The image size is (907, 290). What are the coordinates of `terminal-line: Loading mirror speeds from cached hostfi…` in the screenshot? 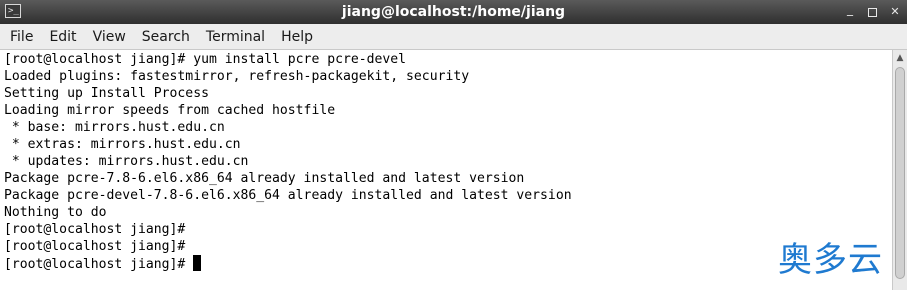 It's located at (170, 110).